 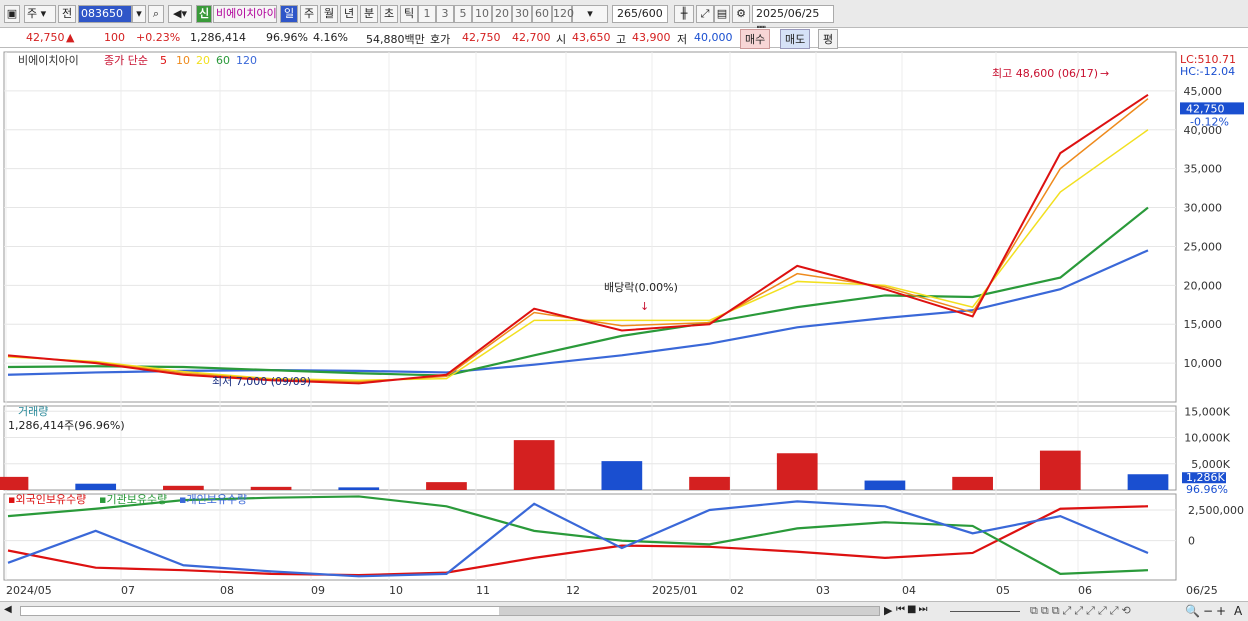 I want to click on eval-button: 평, so click(x=828, y=39).